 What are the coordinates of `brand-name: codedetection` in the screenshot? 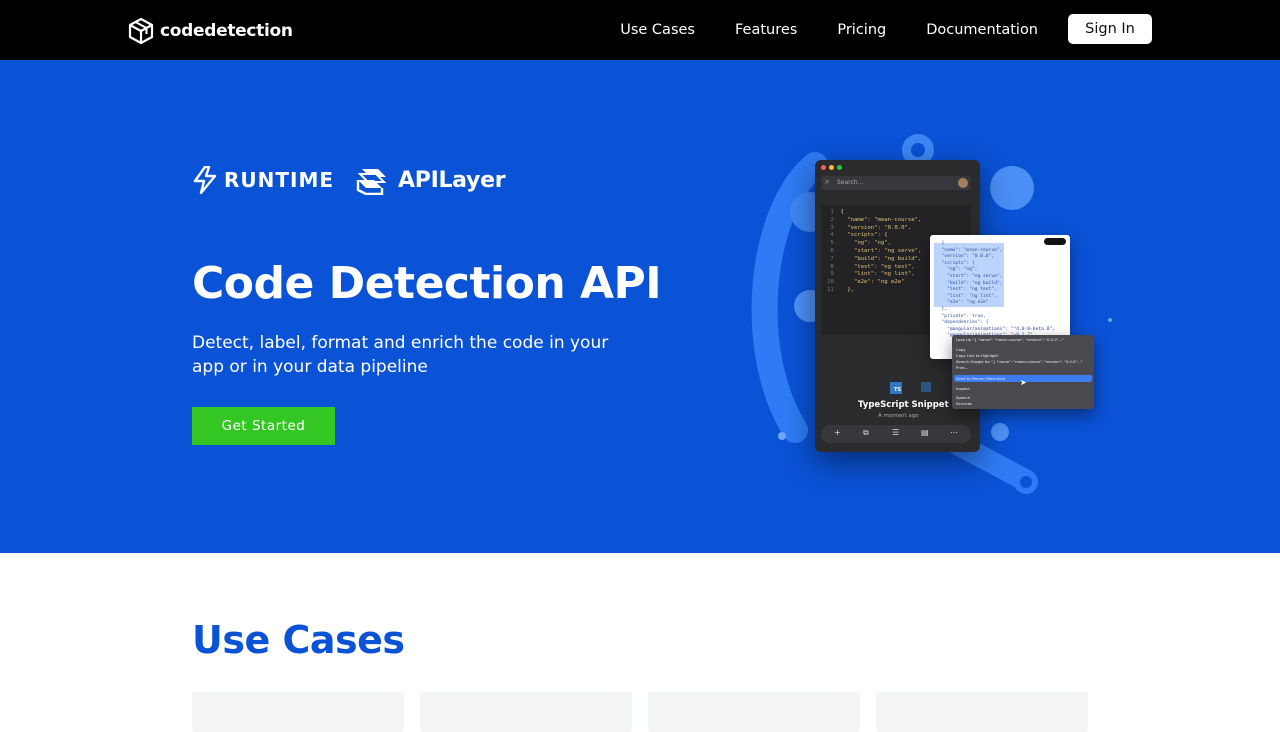 It's located at (226, 31).